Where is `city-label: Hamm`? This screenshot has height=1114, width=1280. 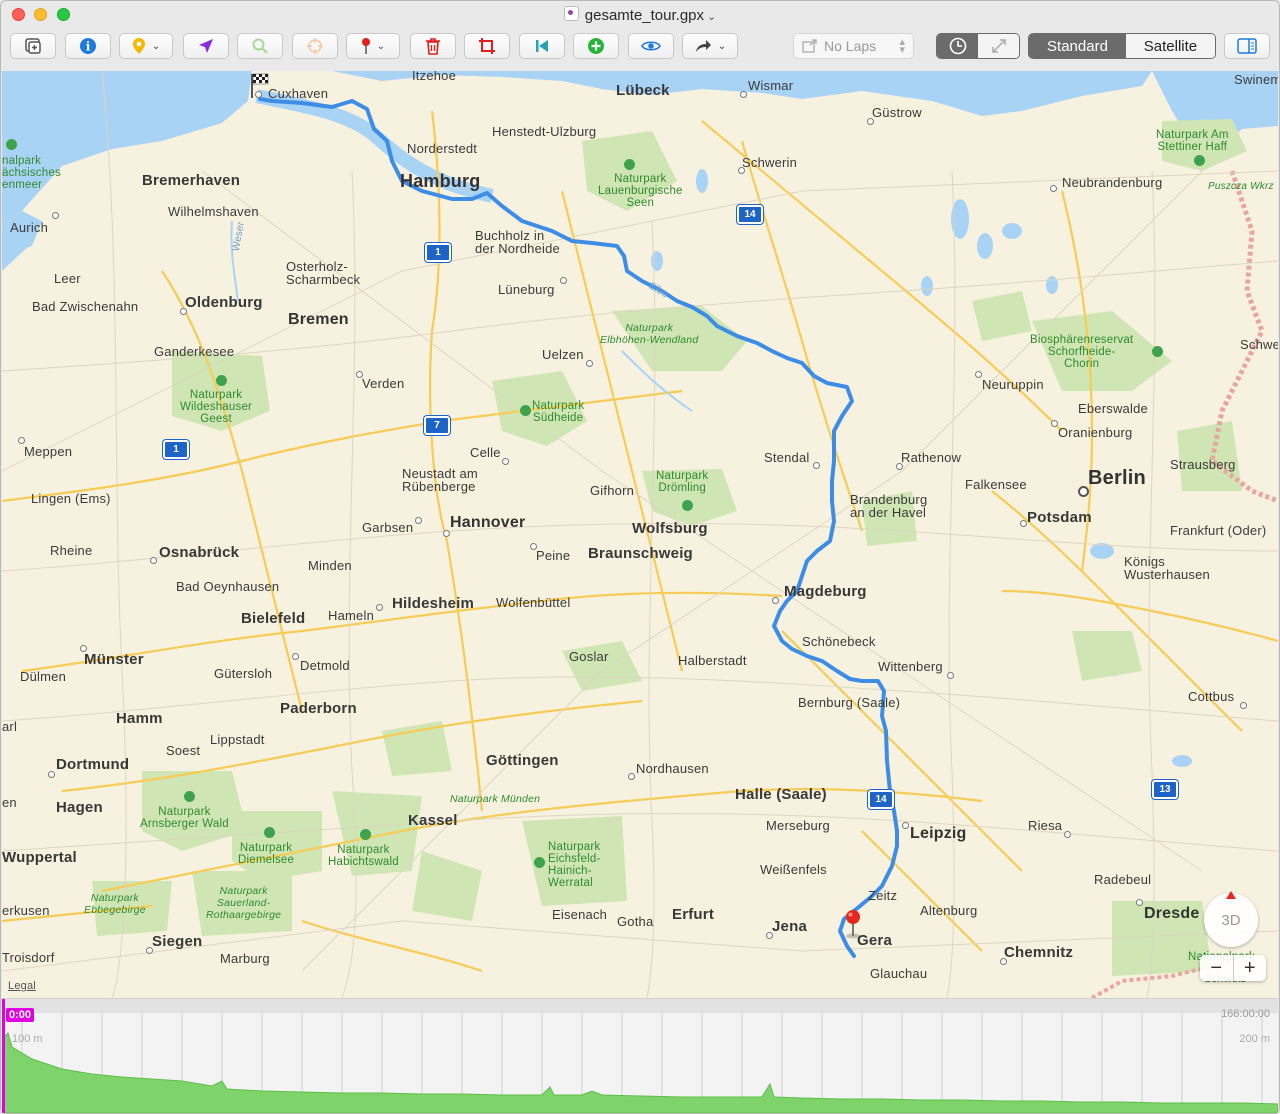 city-label: Hamm is located at coordinates (139, 718).